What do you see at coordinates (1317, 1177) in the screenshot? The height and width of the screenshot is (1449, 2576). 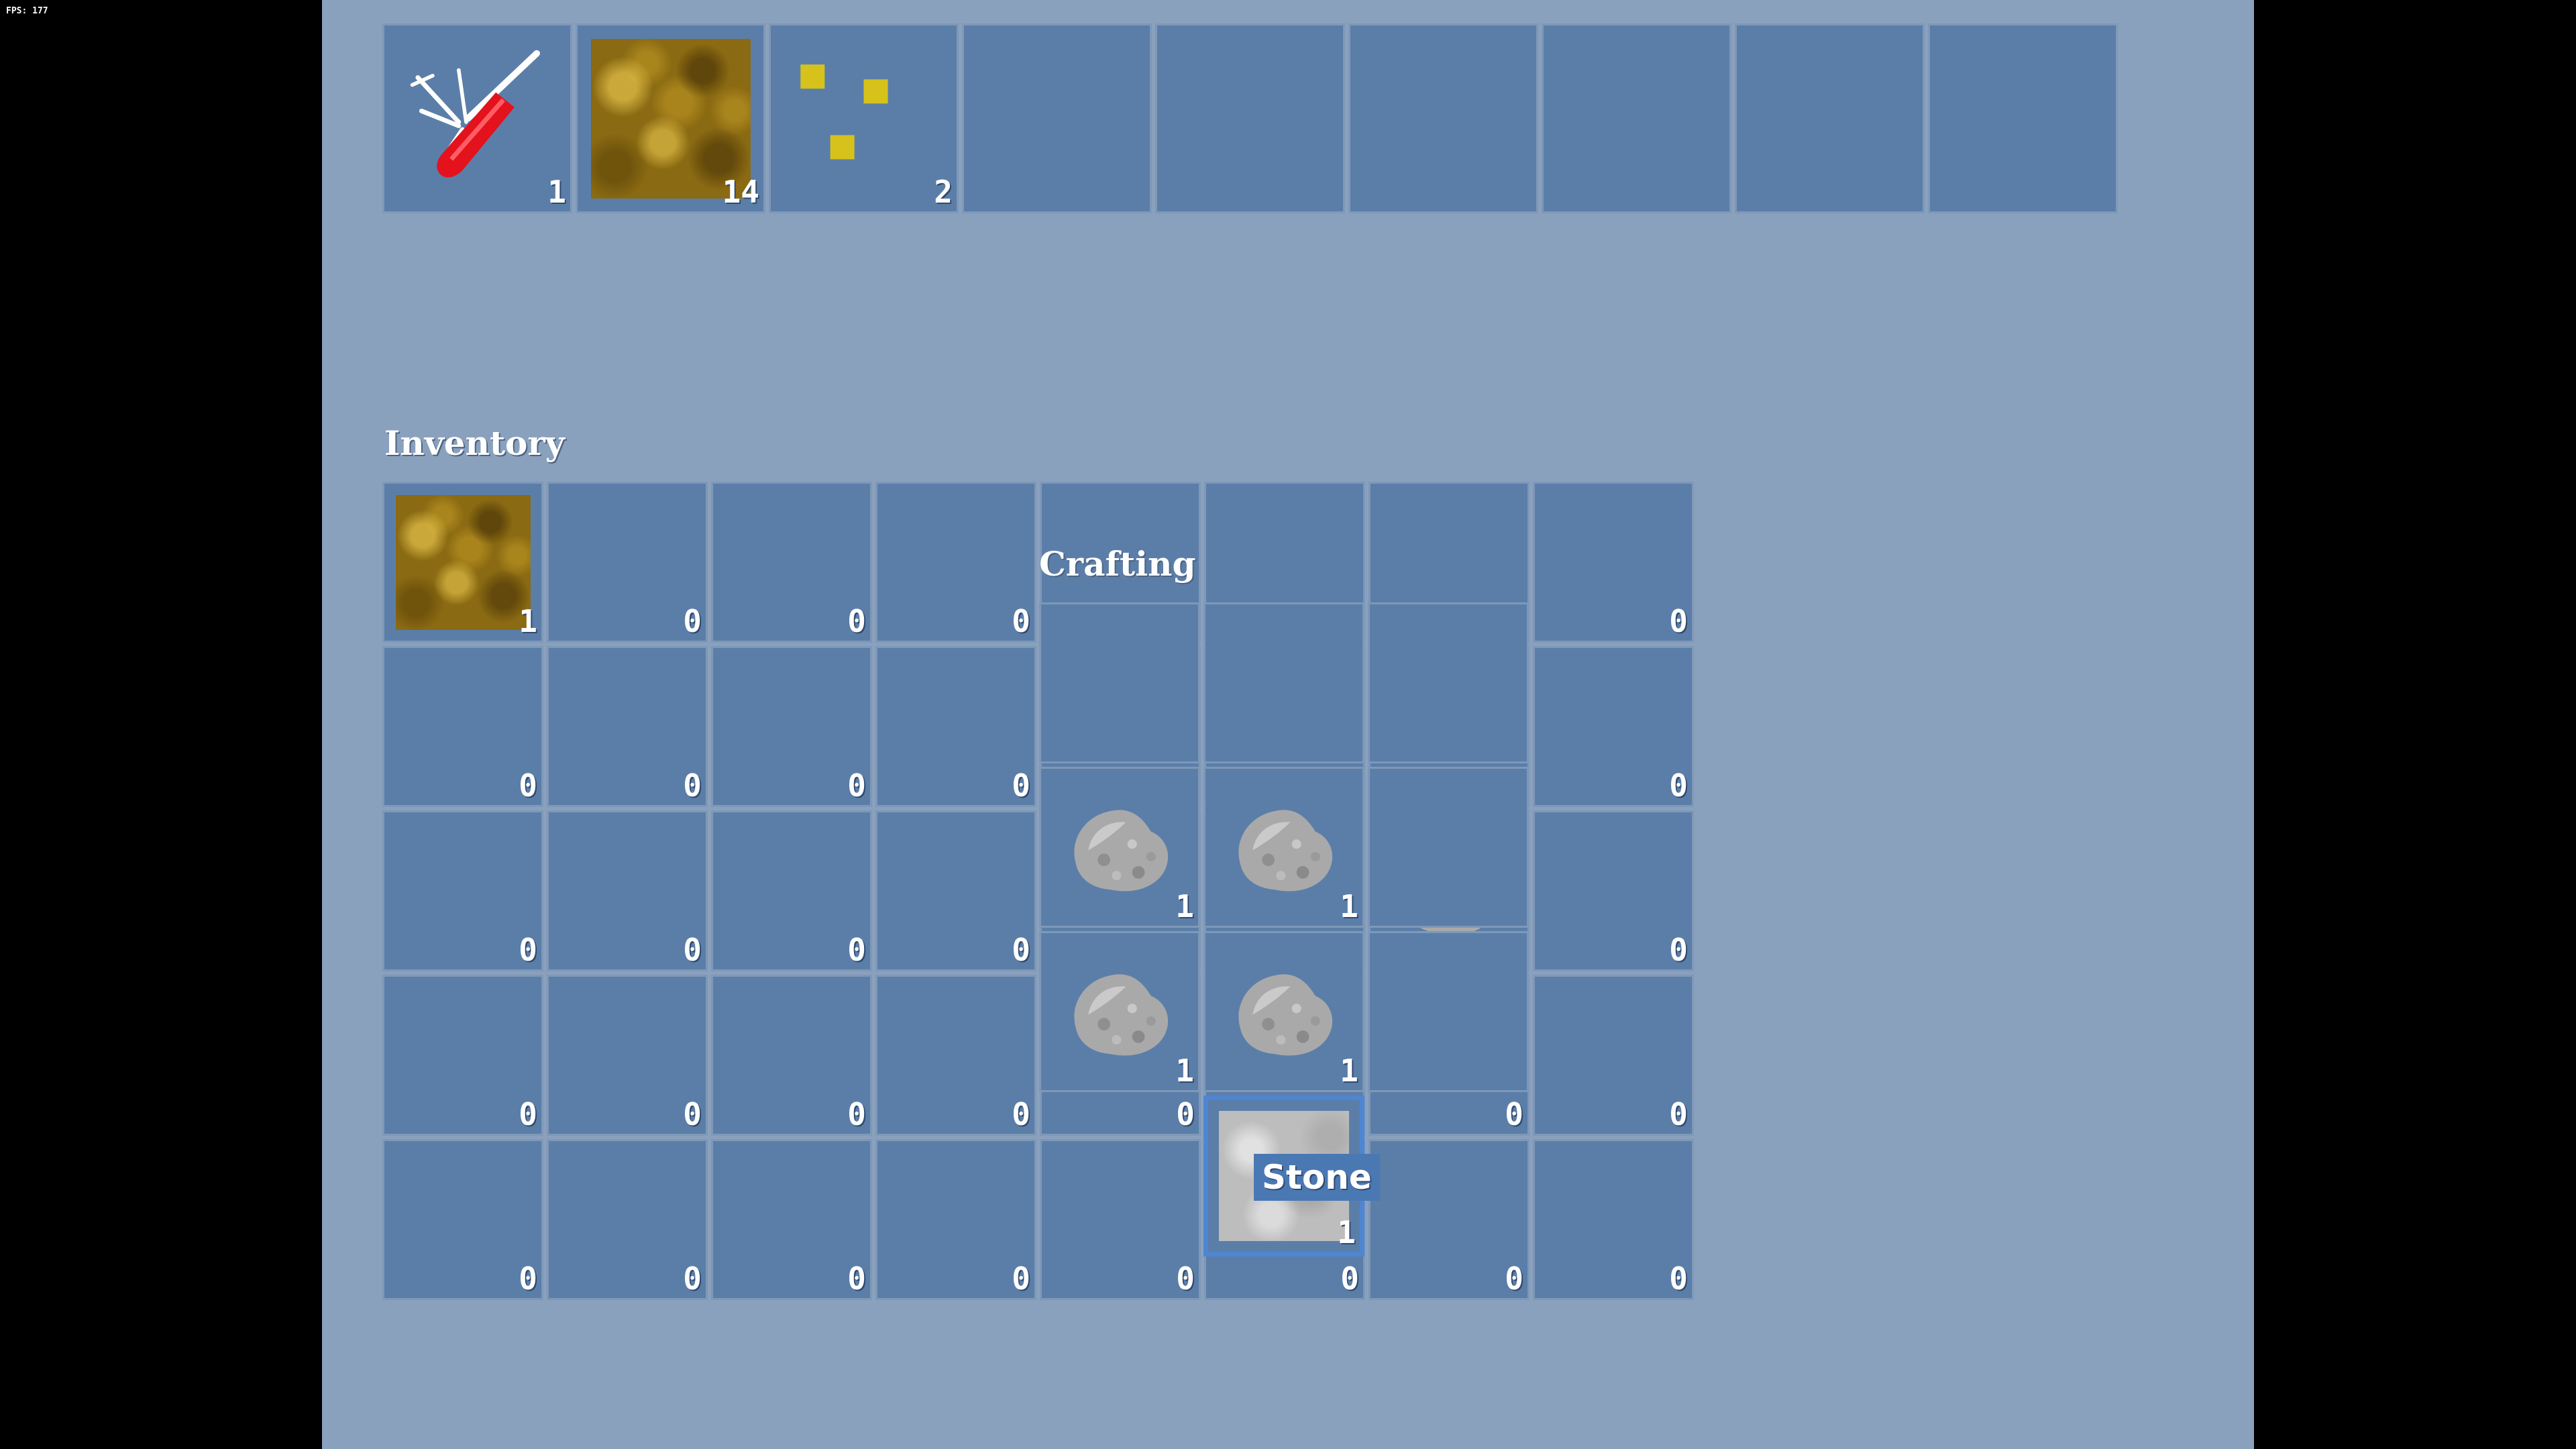 I see `item-tooltip: Stone` at bounding box center [1317, 1177].